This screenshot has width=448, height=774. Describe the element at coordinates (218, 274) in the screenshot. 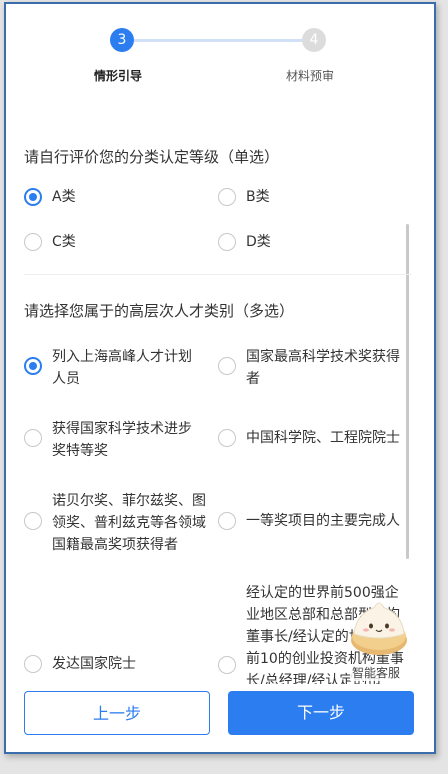

I see `section-divider` at that location.